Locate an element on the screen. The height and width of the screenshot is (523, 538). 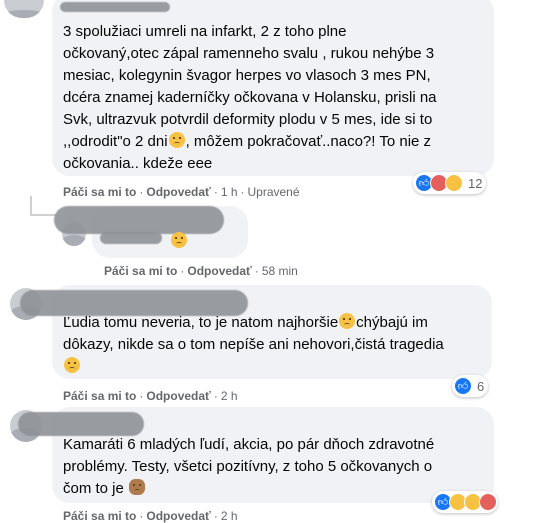
comment-line: očkovania.. kdeže eee is located at coordinates (138, 163).